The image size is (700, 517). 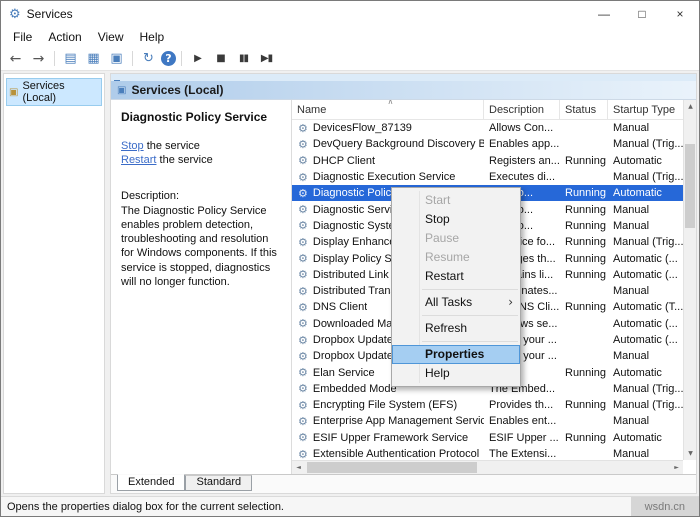 I want to click on view-tabs: Extended Standard, so click(x=403, y=483).